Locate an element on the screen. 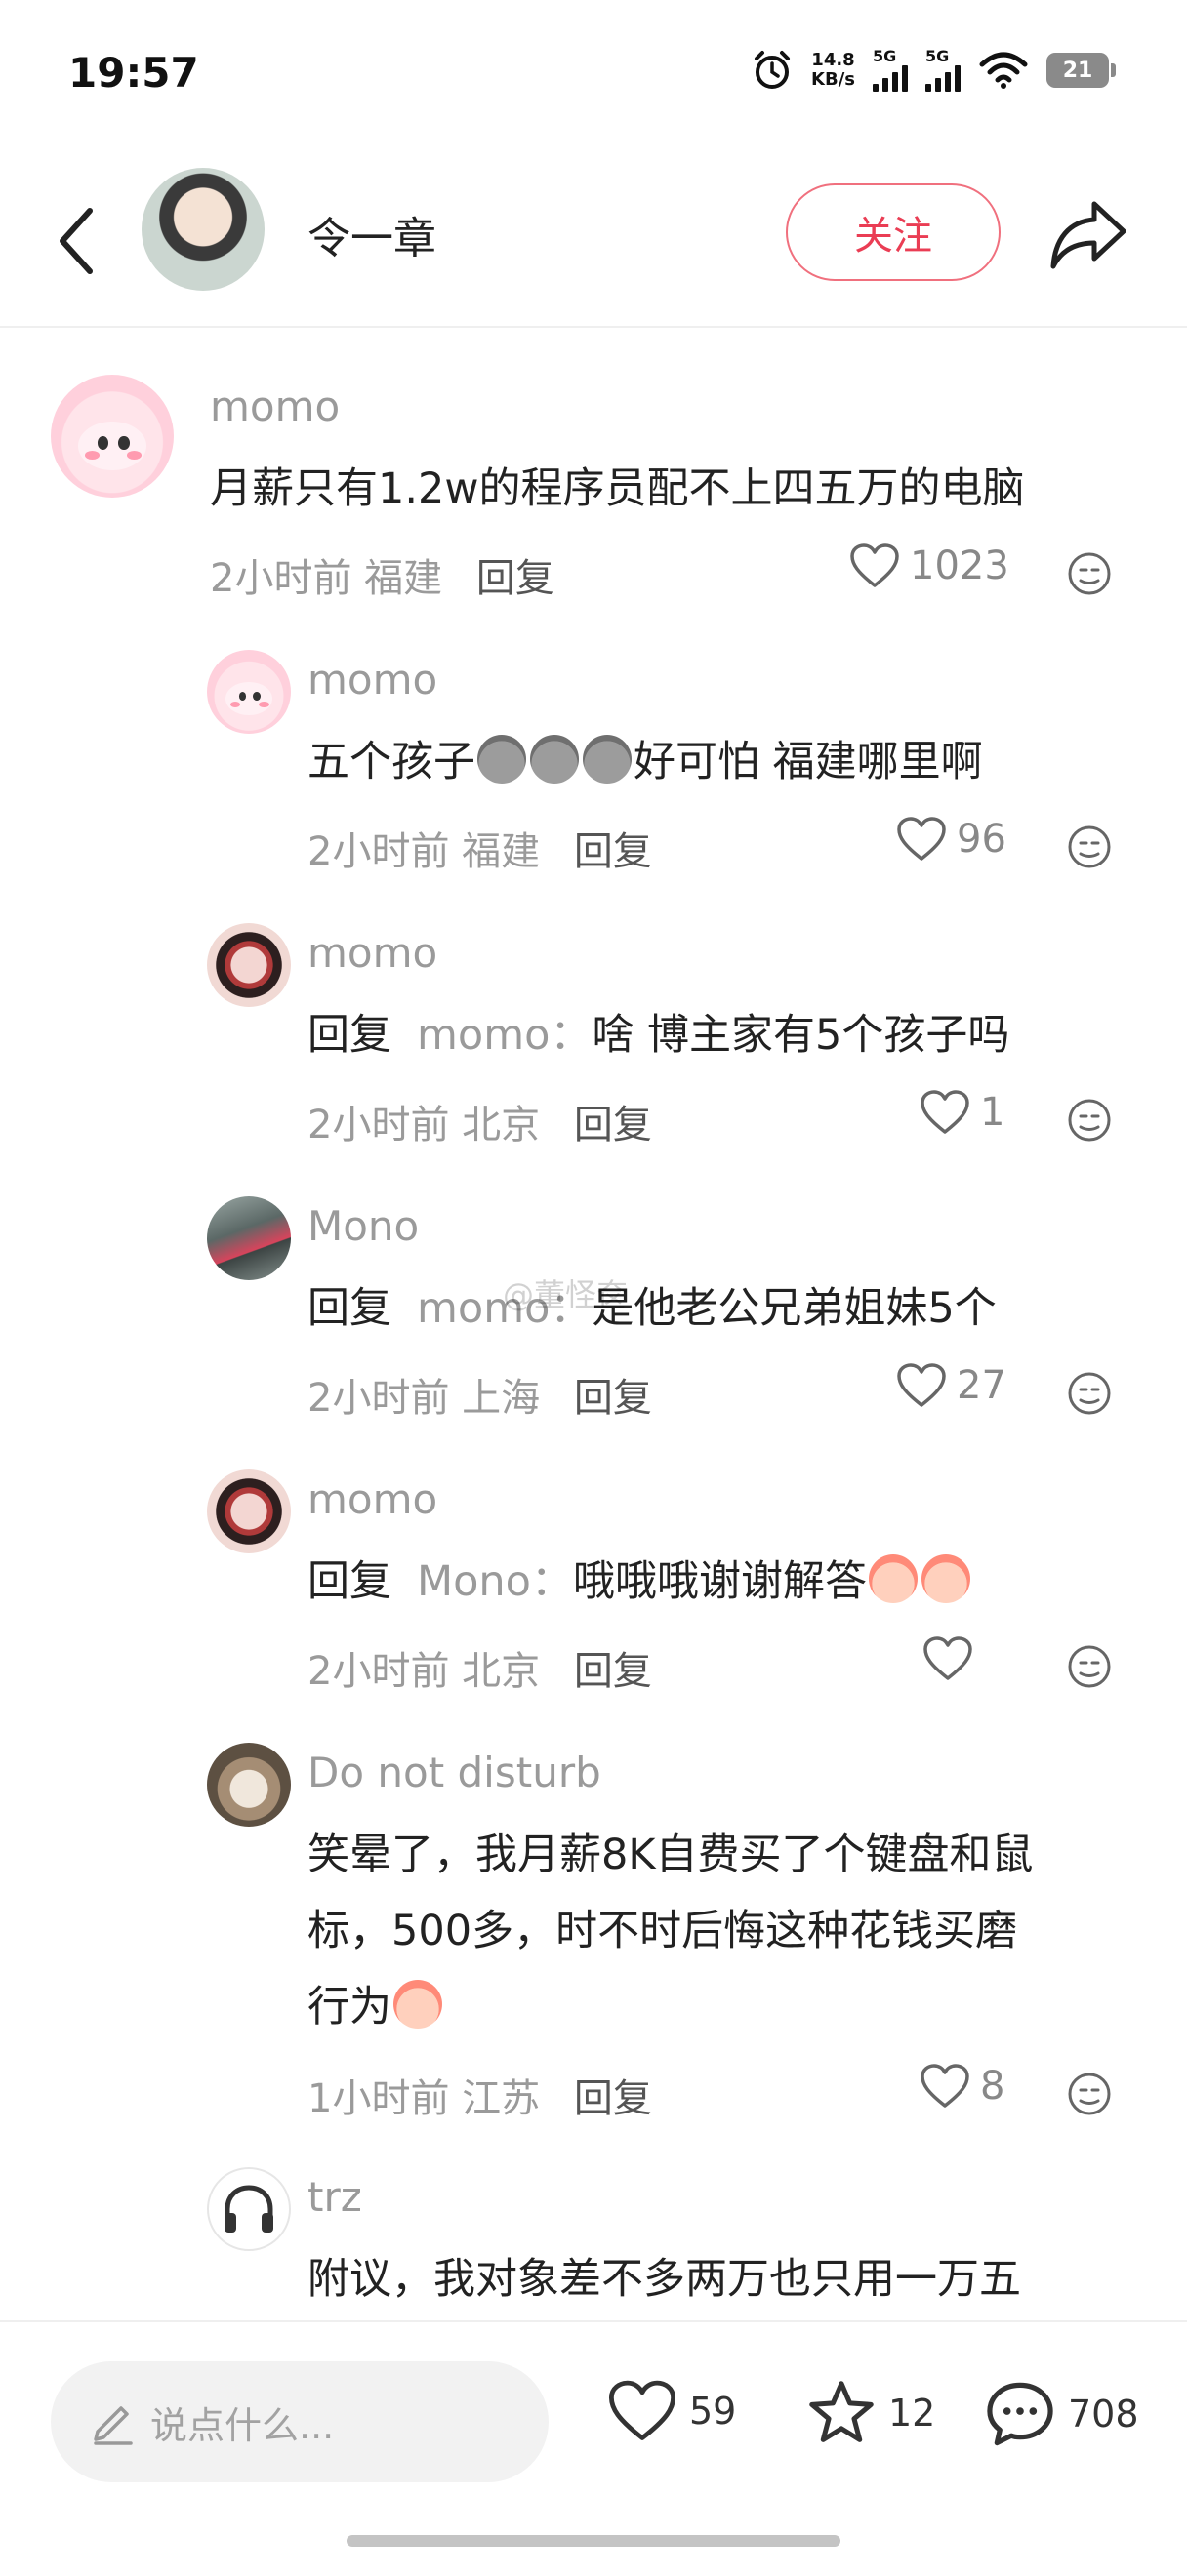  comment-meta: 2小时前 北京 回复 is located at coordinates (479, 1667).